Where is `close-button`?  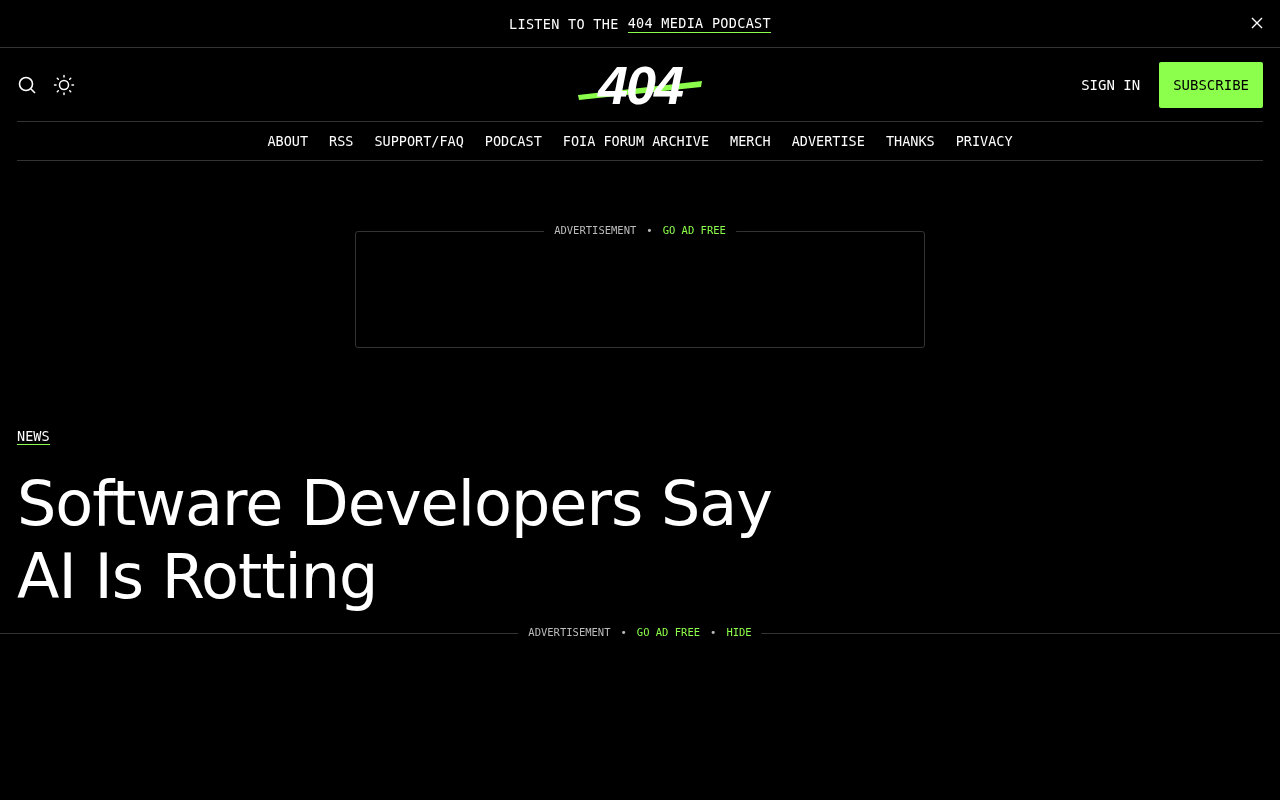 close-button is located at coordinates (1257, 23).